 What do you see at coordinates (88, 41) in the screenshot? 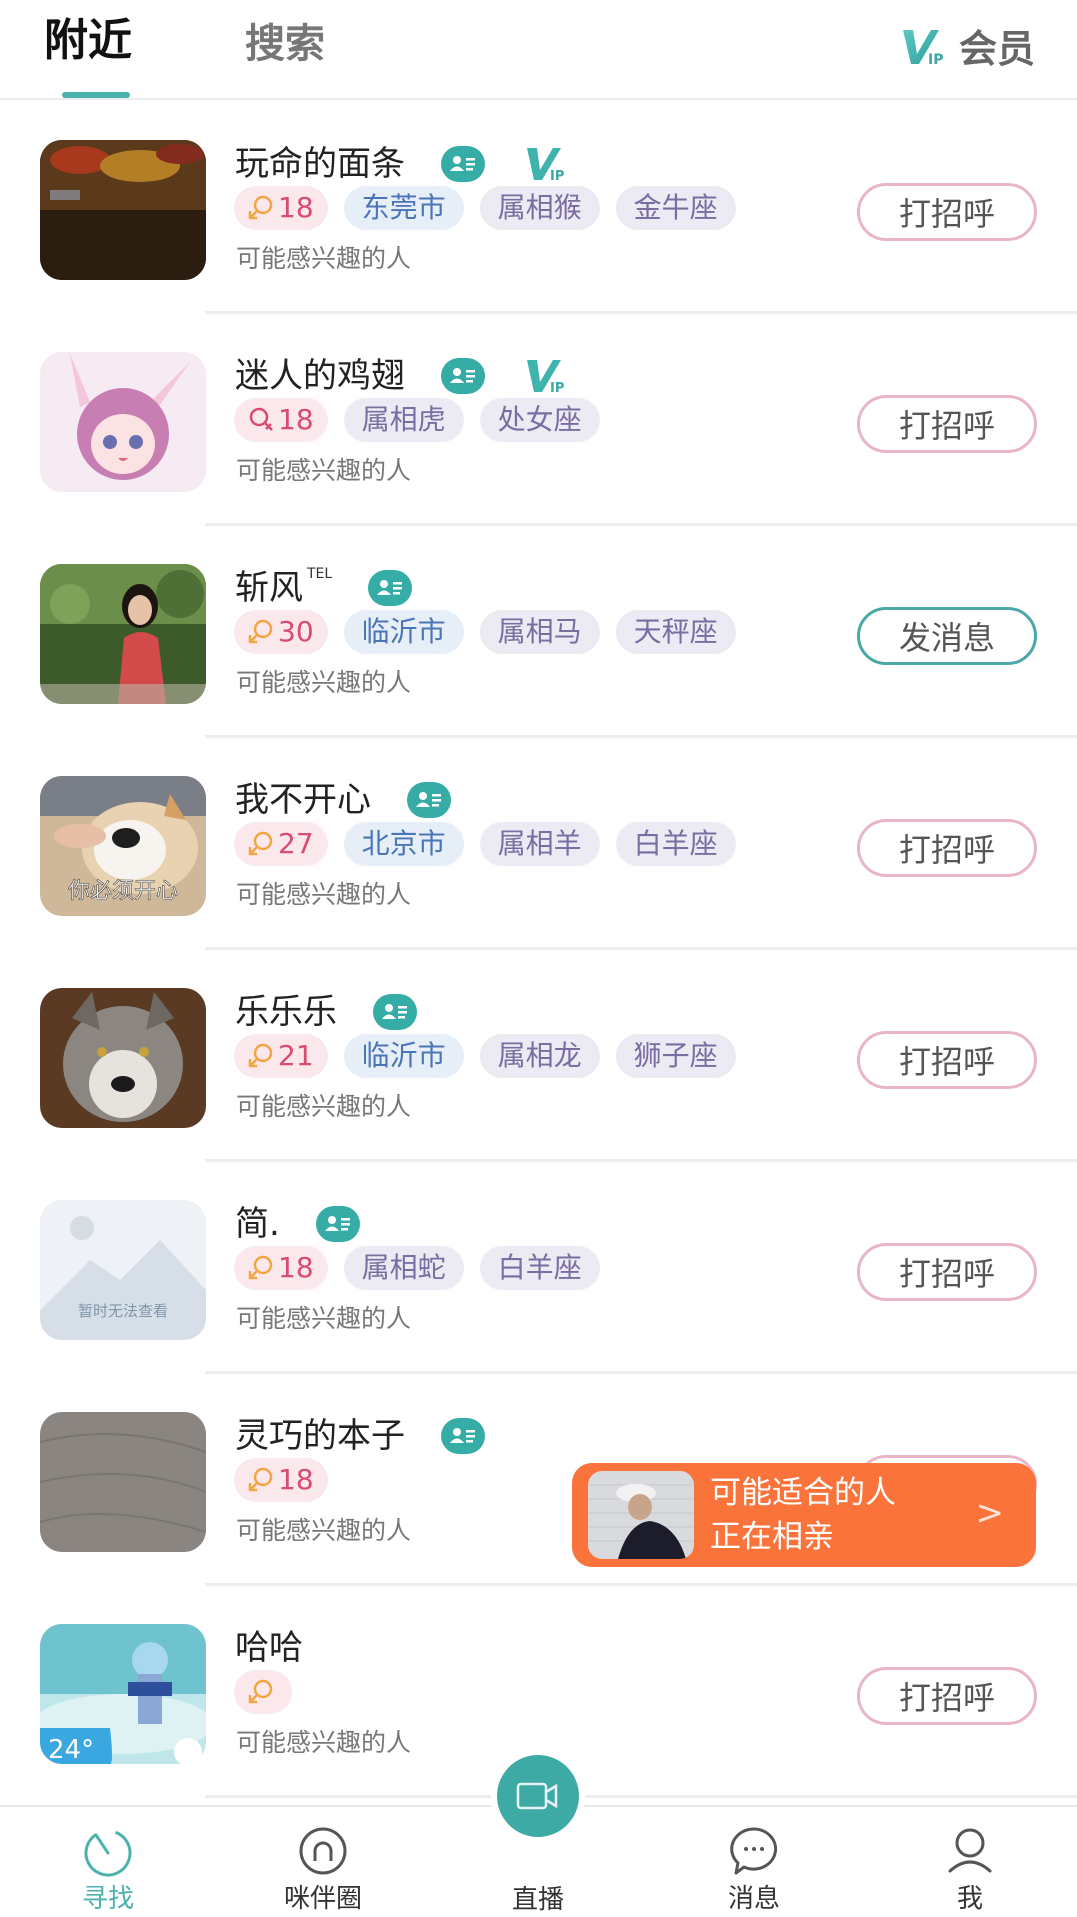
I see `tab-nearby: 附近` at bounding box center [88, 41].